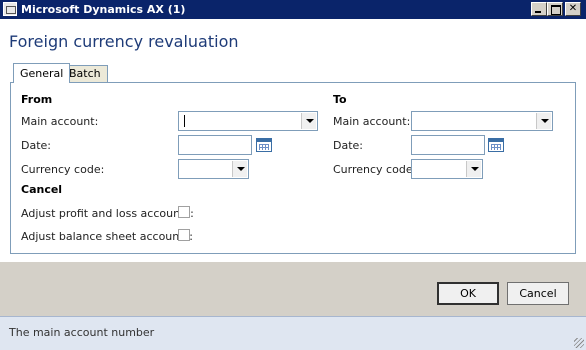  I want to click on adjust-bs-checkbox, so click(184, 235).